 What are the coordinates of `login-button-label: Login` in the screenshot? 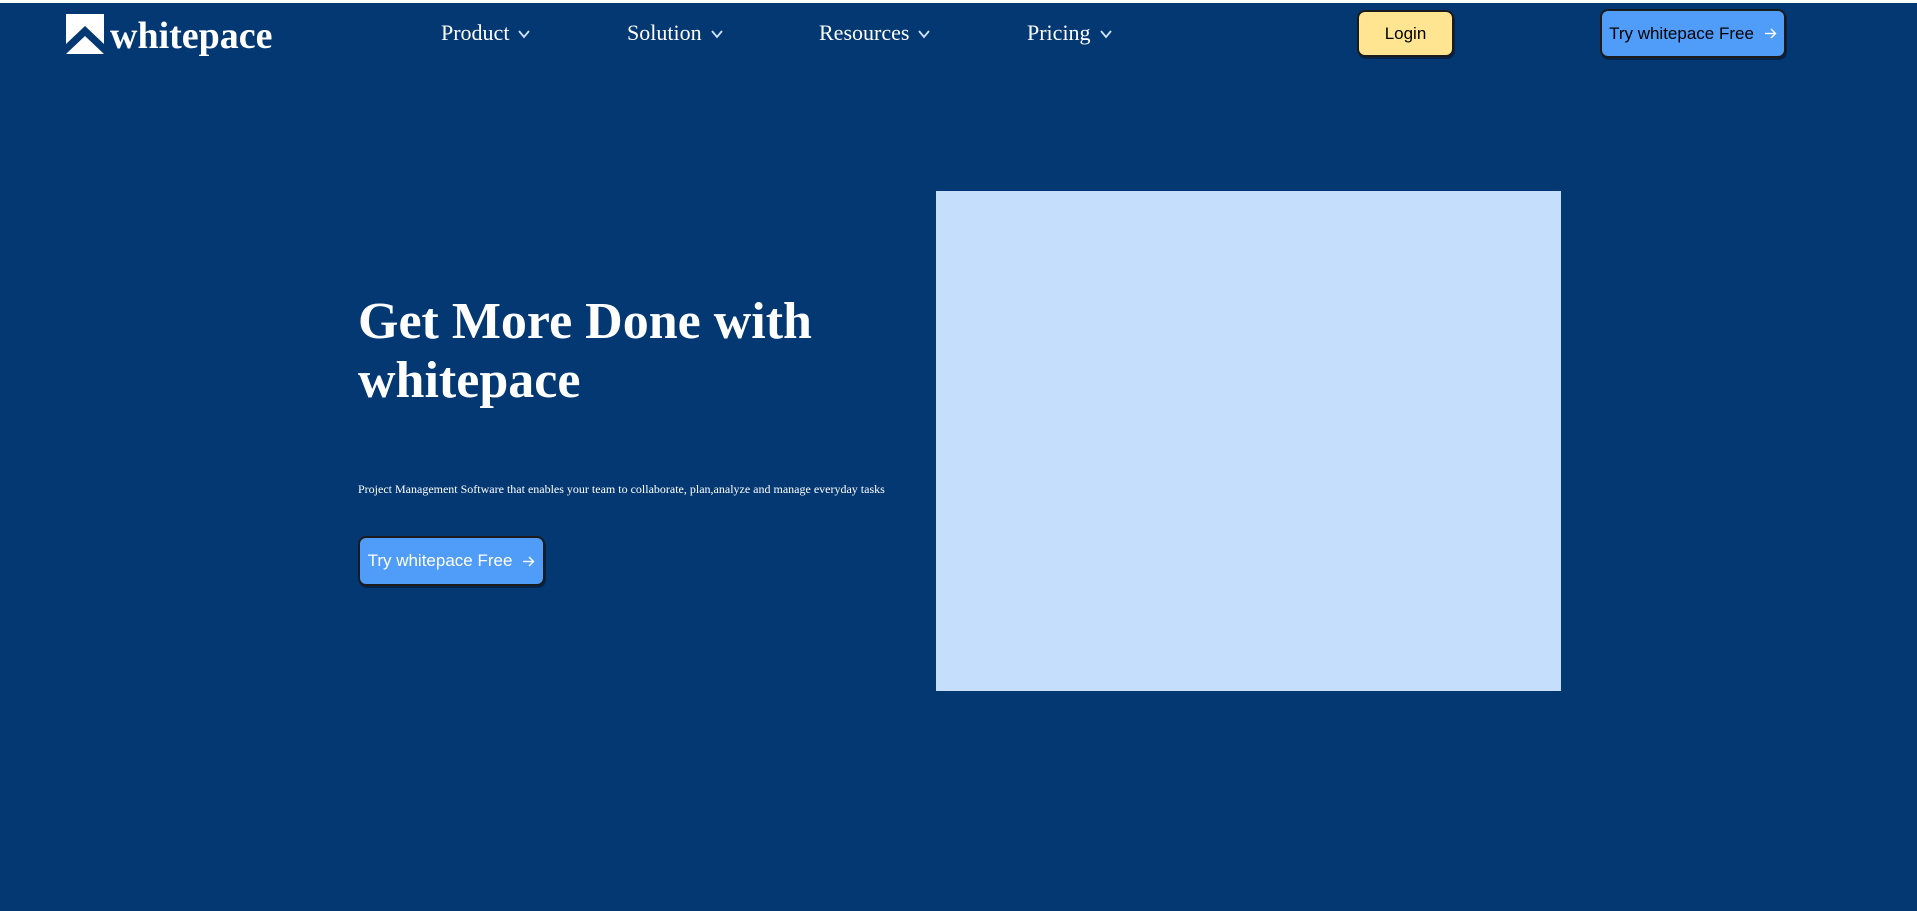 It's located at (1405, 33).